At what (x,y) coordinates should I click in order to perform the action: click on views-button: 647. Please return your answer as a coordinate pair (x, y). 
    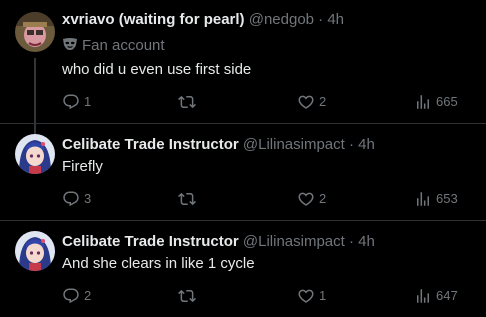
    Looking at the image, I should click on (436, 296).